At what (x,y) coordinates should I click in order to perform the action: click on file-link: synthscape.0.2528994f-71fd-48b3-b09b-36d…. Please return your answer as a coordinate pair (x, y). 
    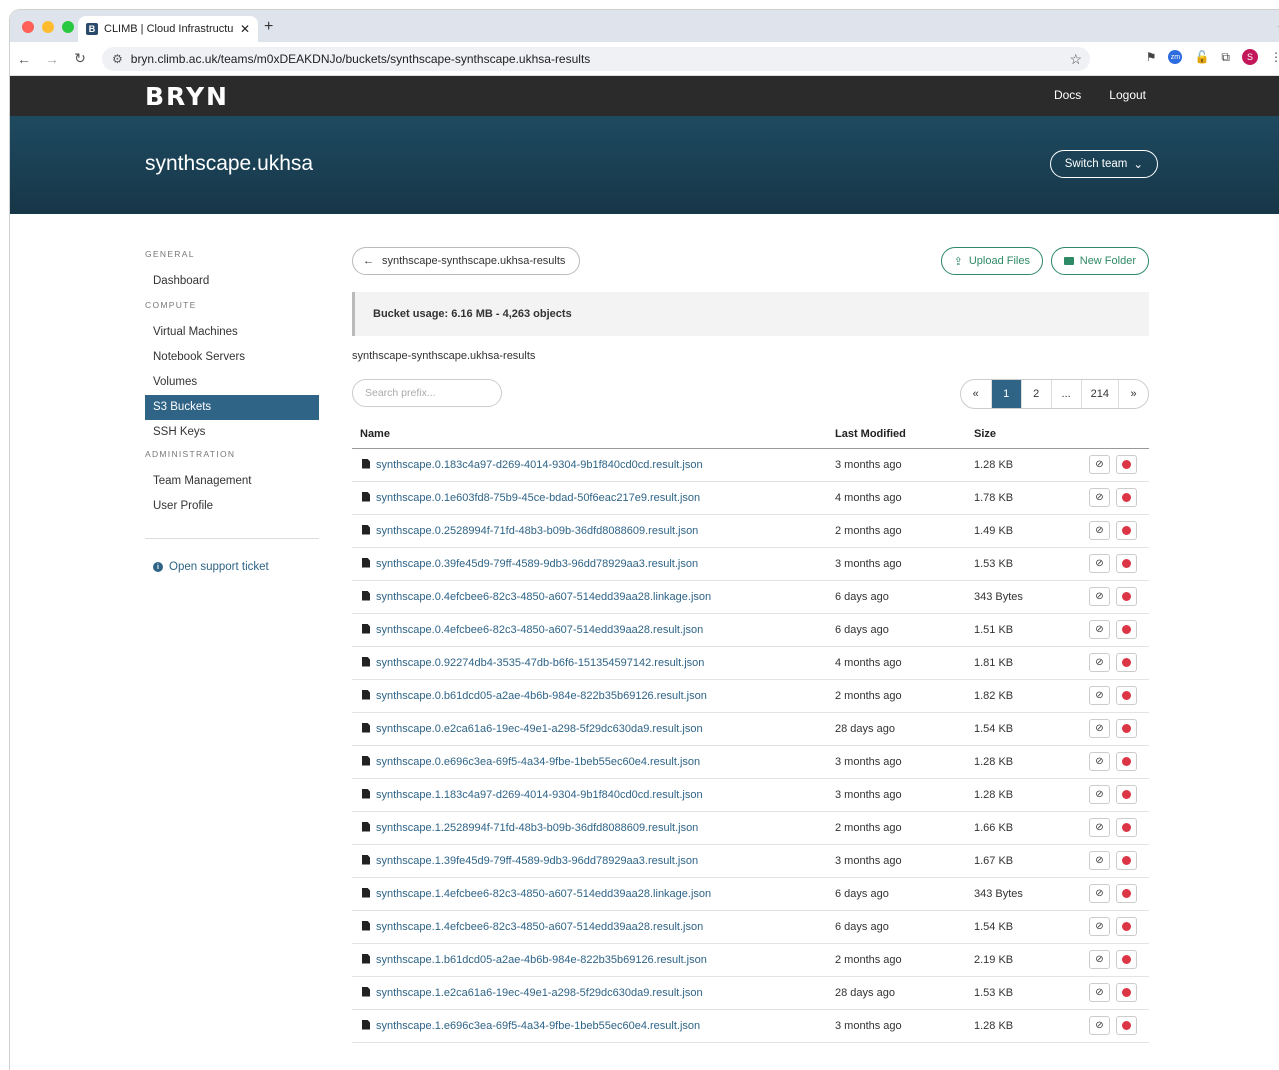
    Looking at the image, I should click on (537, 531).